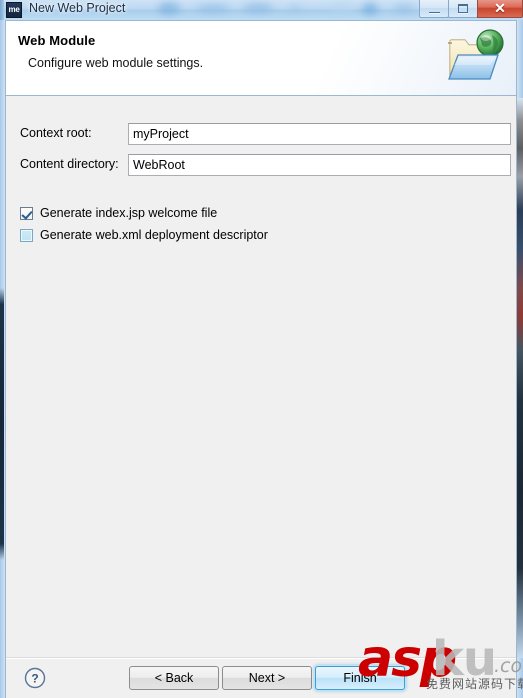 The width and height of the screenshot is (523, 698). I want to click on maximize-button, so click(463, 9).